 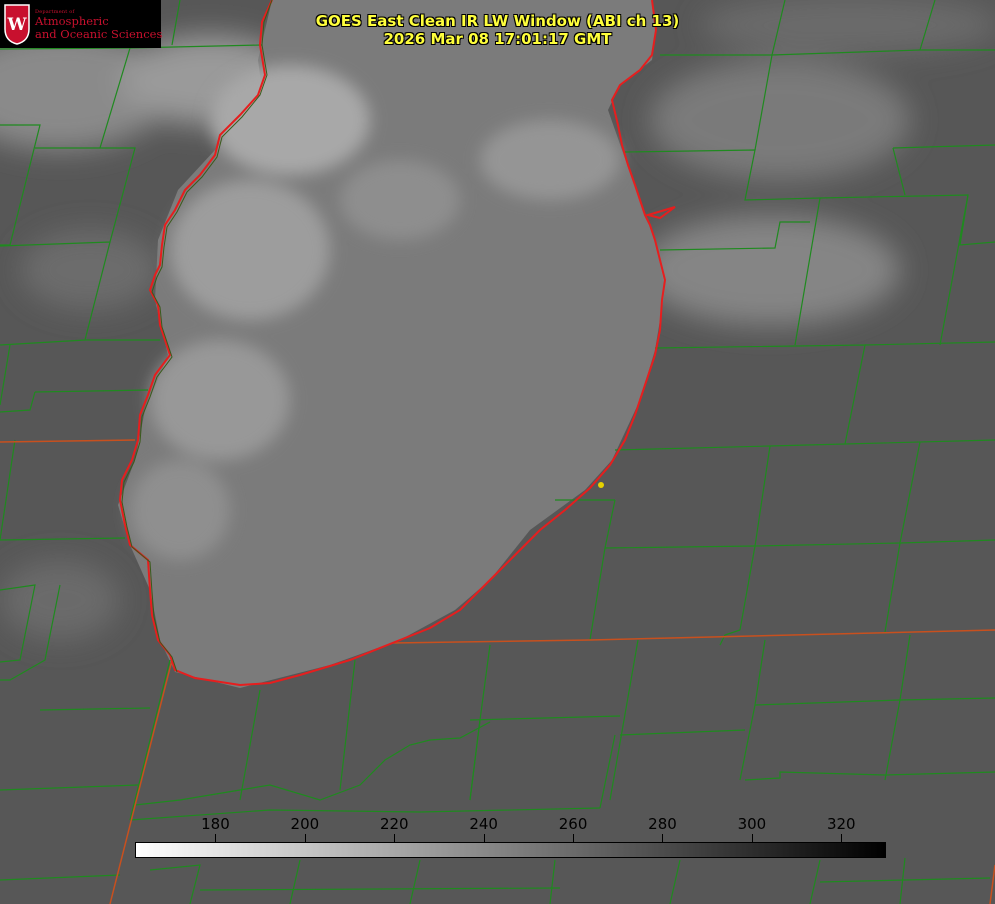 I want to click on image-title: GOES East Clean IR LW Window (ABI ch 13), so click(x=497, y=21).